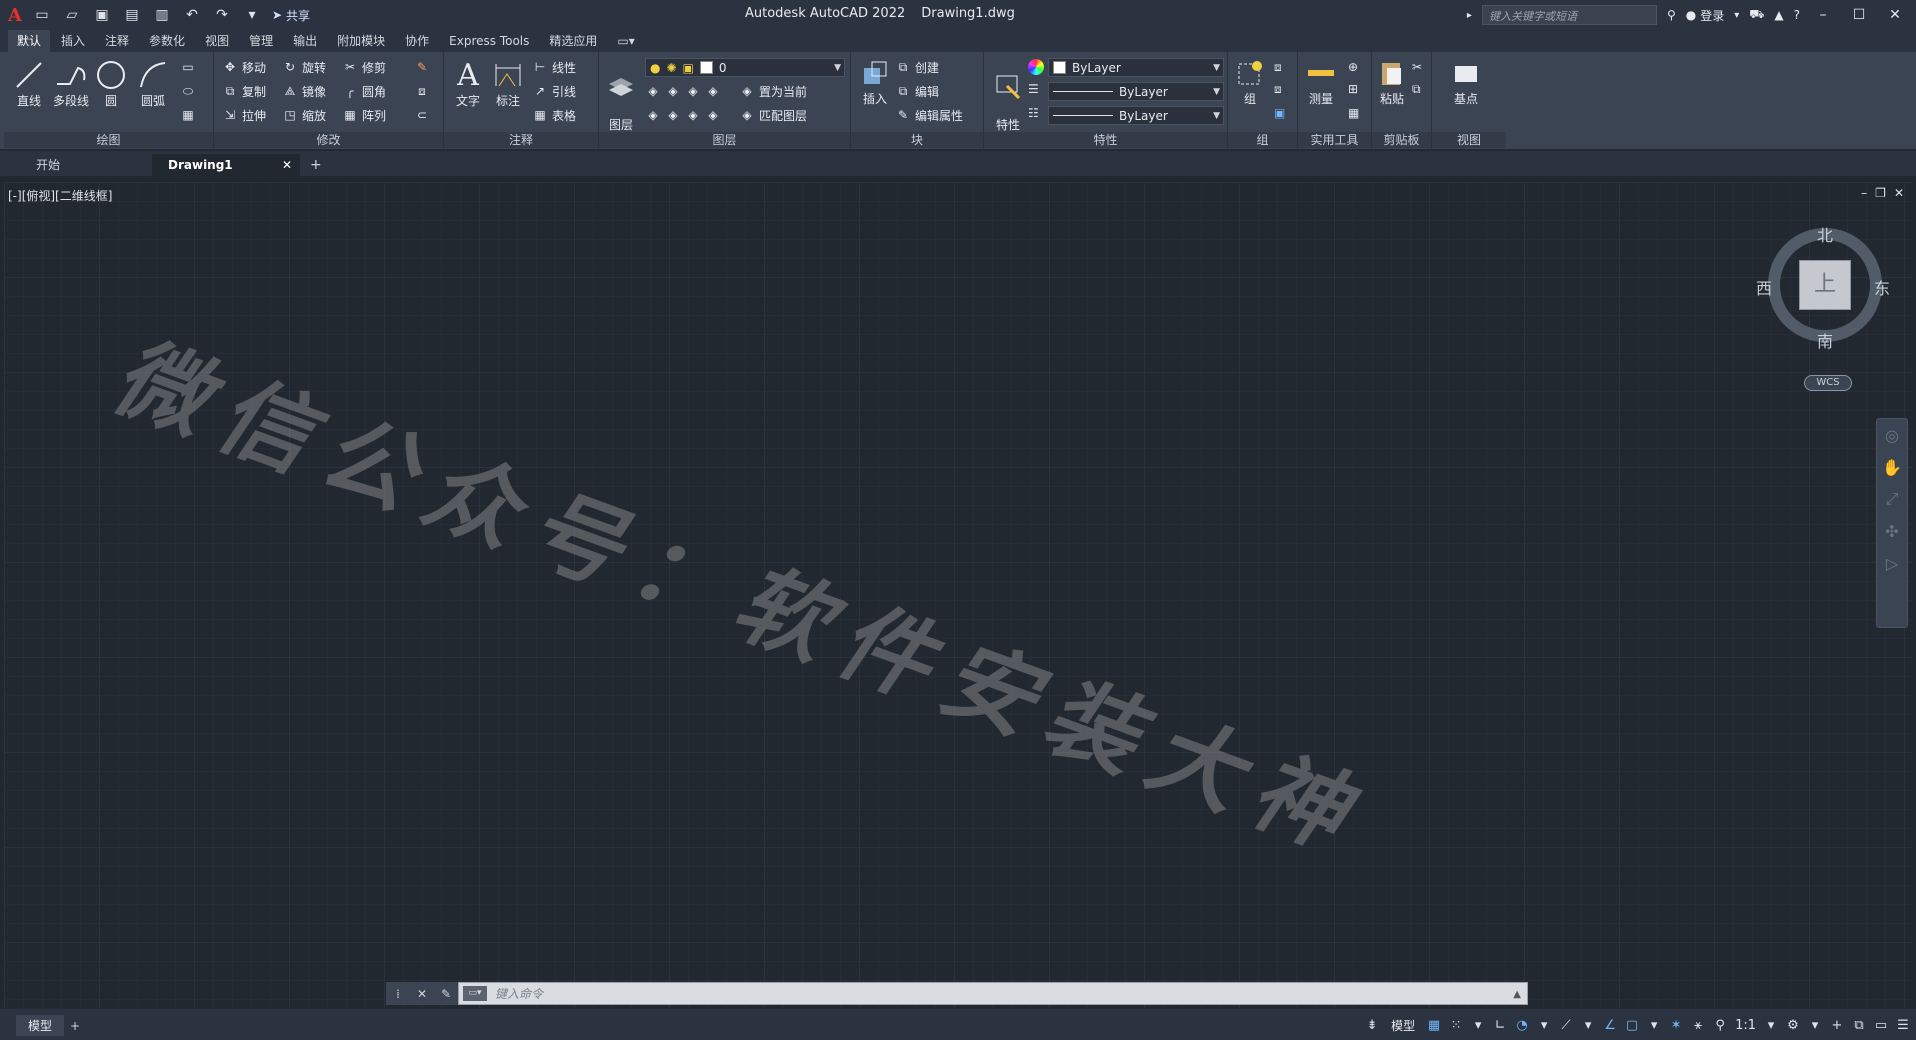  What do you see at coordinates (1859, 15) in the screenshot?
I see `maximize-button: ☐` at bounding box center [1859, 15].